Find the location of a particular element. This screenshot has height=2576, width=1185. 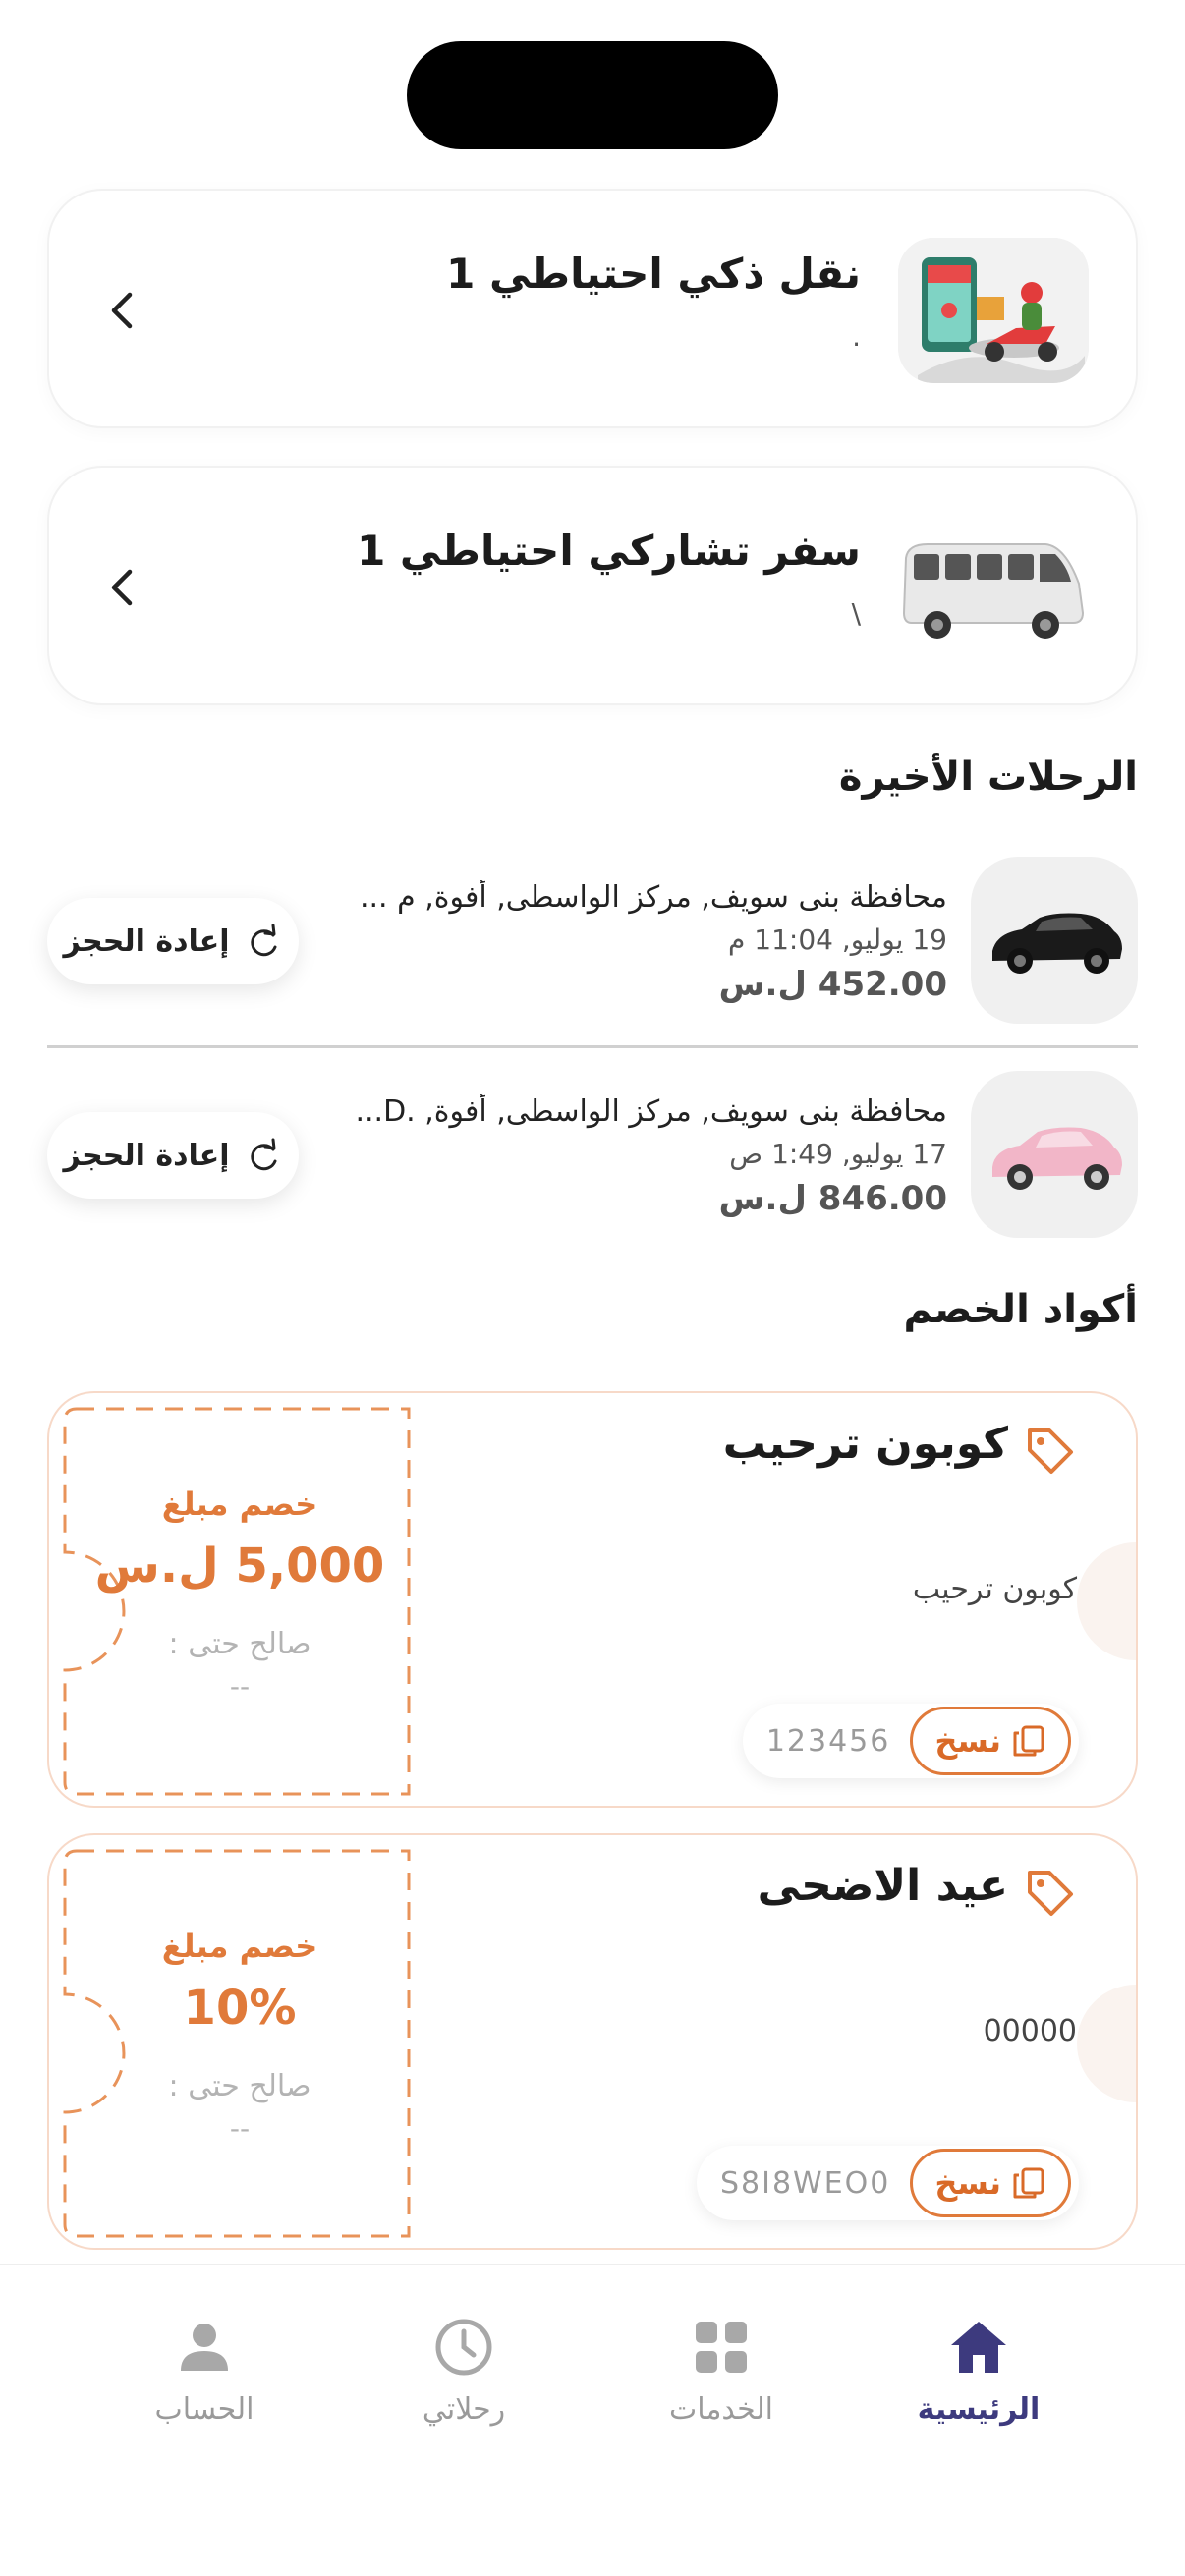

coupon-code: 123456 is located at coordinates (828, 1741).